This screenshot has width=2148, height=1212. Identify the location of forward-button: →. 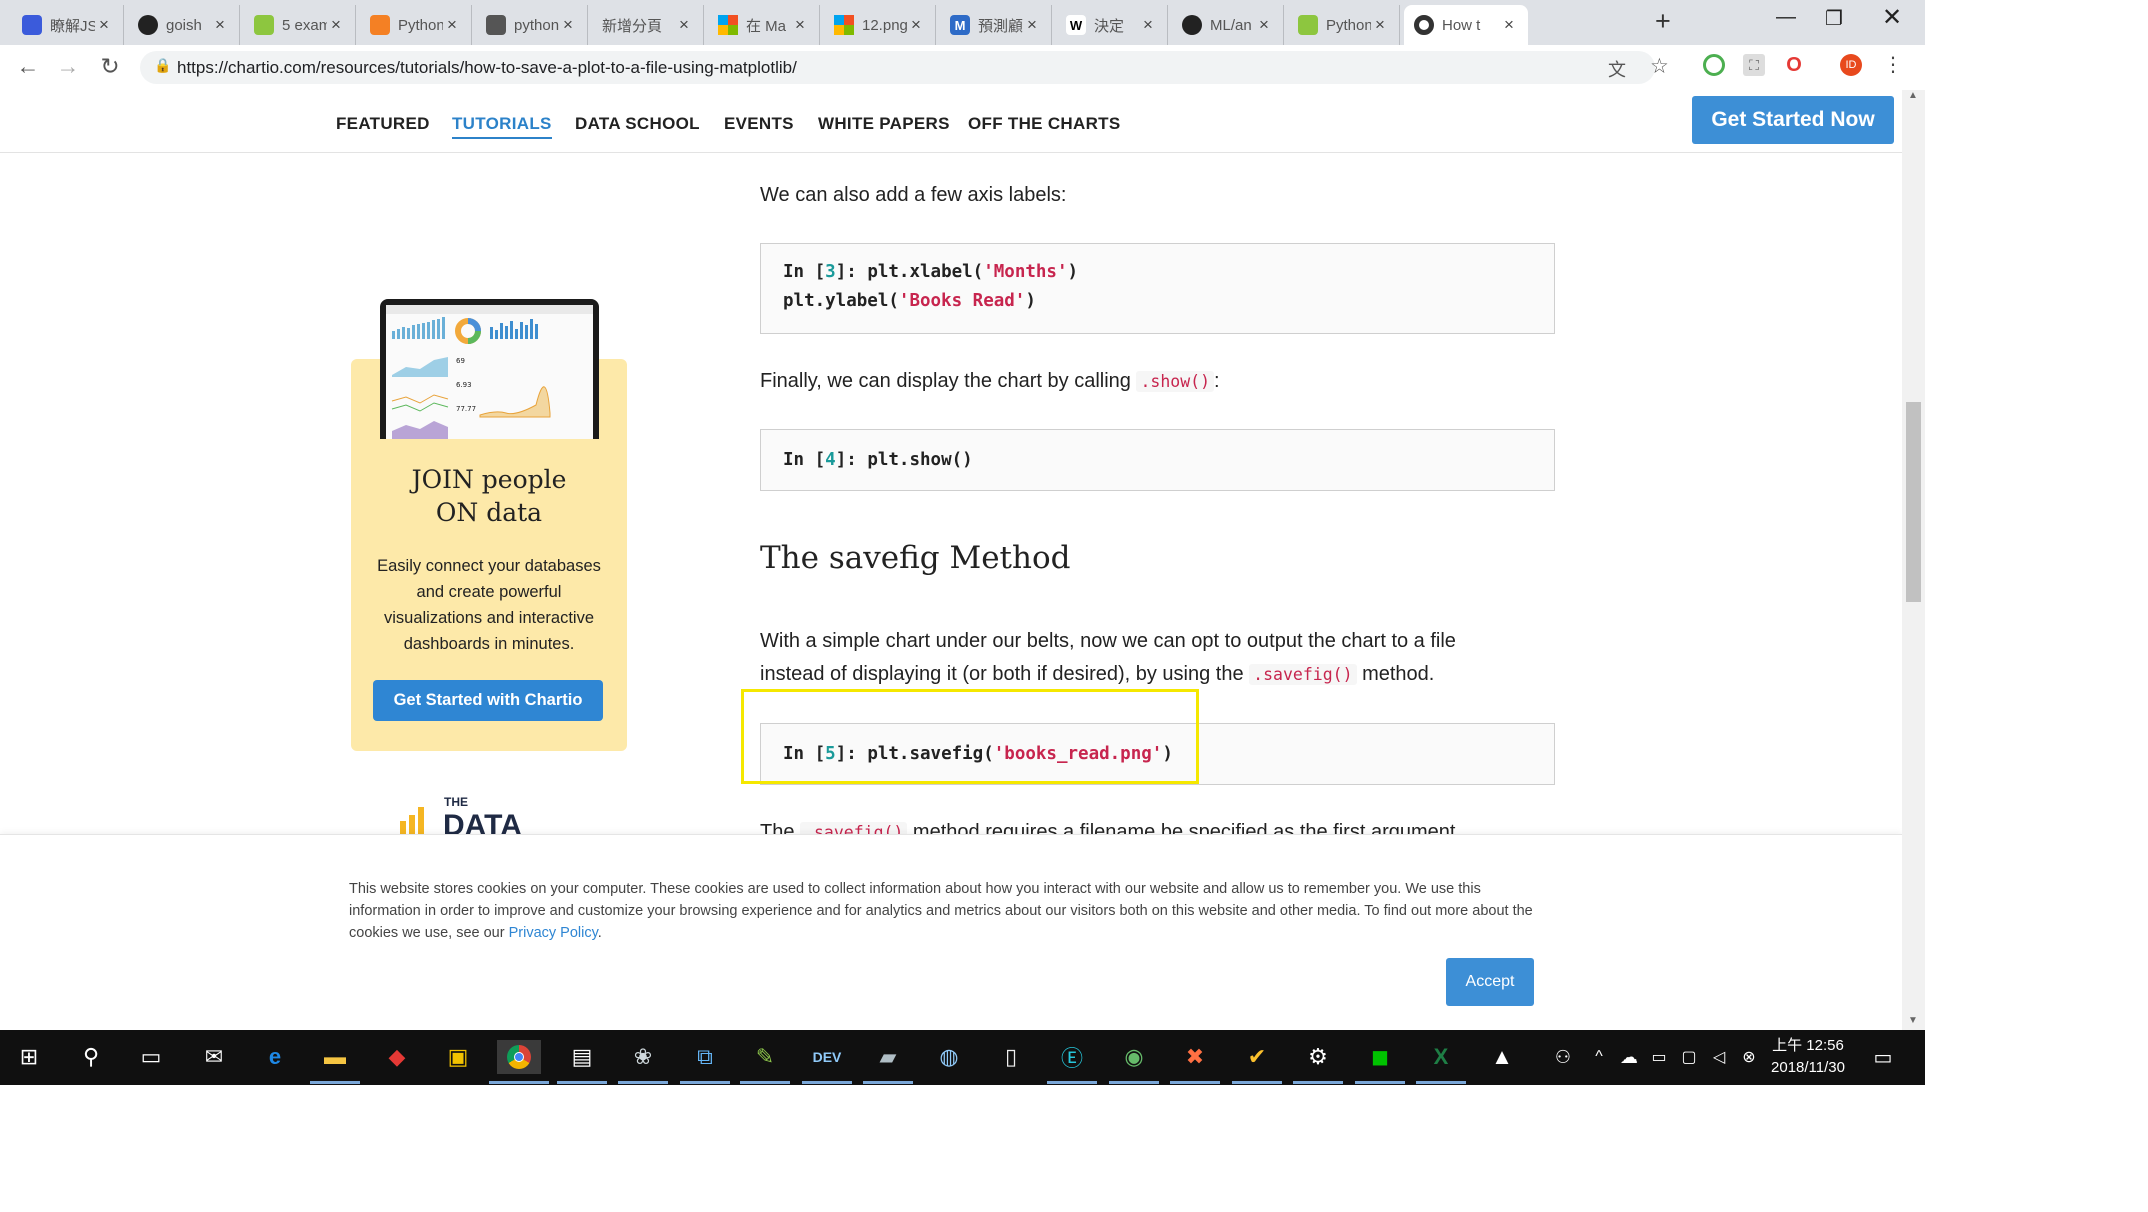
(68, 66).